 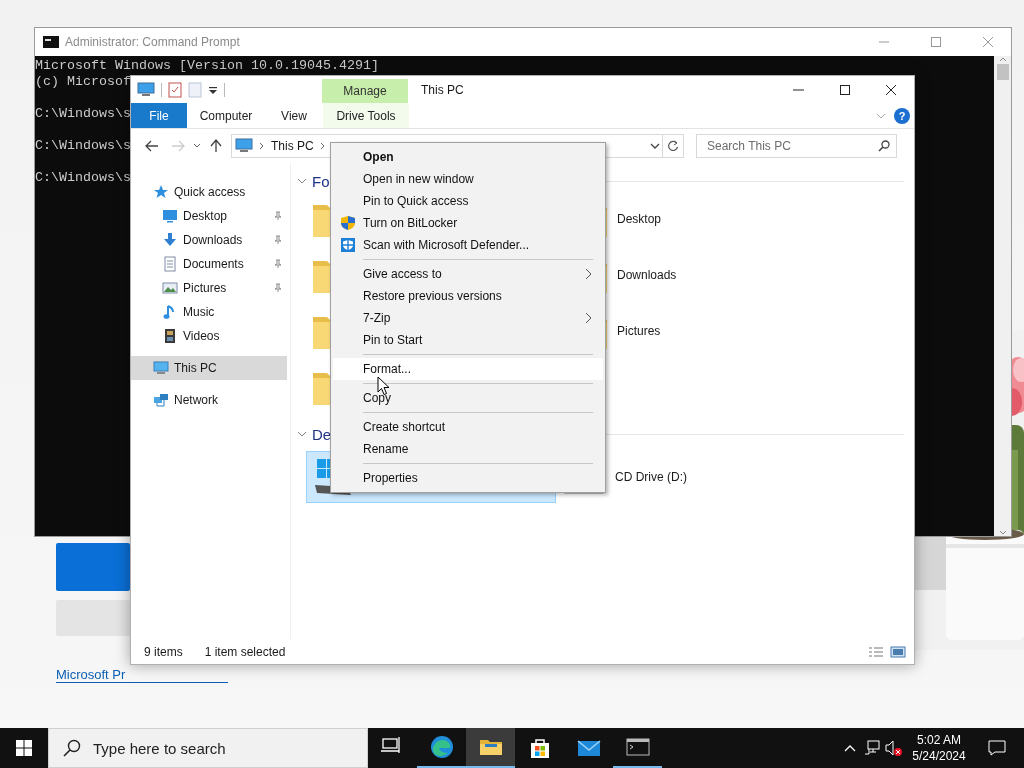 I want to click on console-line: Microsoft Windows [Version 10.0.19045.4291], so click(x=207, y=66).